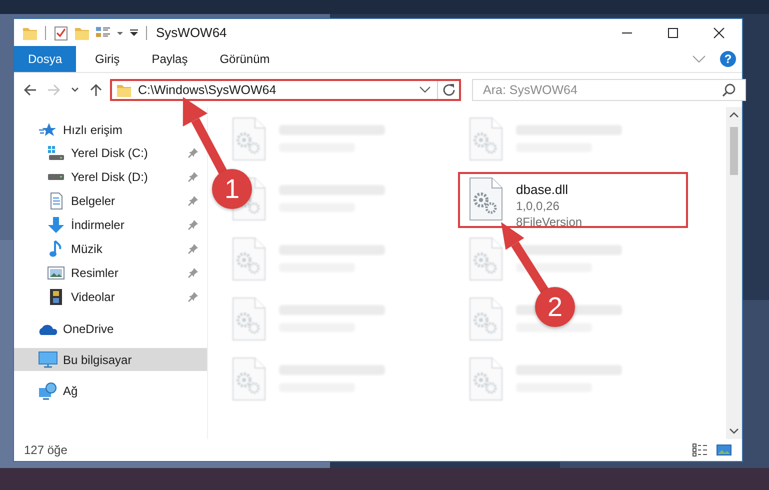 The height and width of the screenshot is (490, 769). I want to click on sidebar-item: İndirmeler, so click(110, 225).